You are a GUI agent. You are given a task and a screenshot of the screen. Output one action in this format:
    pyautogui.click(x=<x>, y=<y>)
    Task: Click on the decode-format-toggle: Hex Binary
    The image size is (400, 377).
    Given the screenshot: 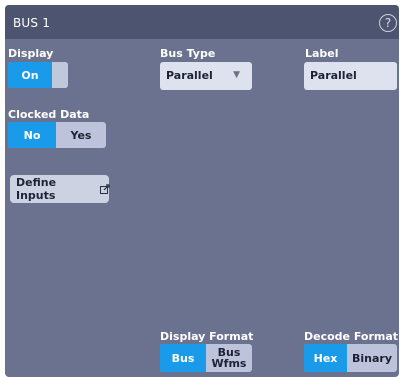 What is the action you would take?
    pyautogui.click(x=350, y=358)
    